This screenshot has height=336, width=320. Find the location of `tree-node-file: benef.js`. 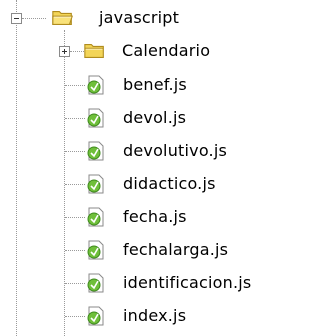

tree-node-file: benef.js is located at coordinates (141, 86).